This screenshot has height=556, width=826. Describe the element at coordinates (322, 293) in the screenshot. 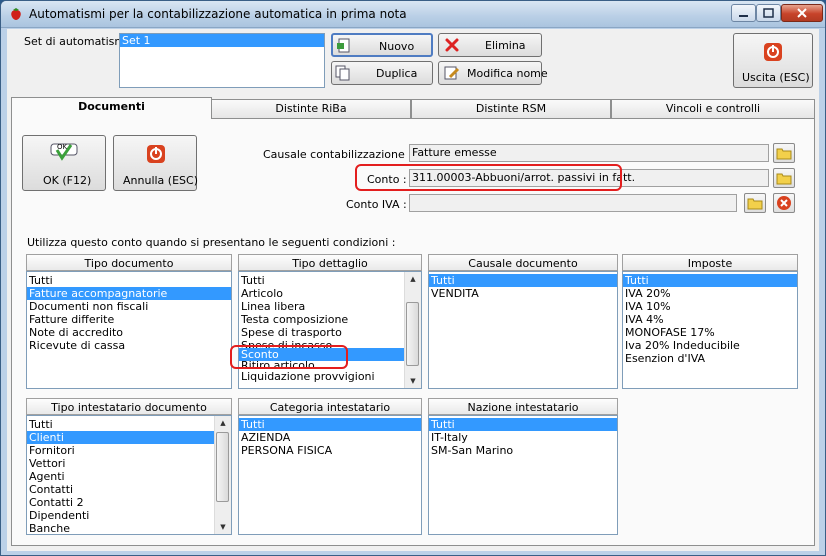

I see `list-item: Articolo` at that location.